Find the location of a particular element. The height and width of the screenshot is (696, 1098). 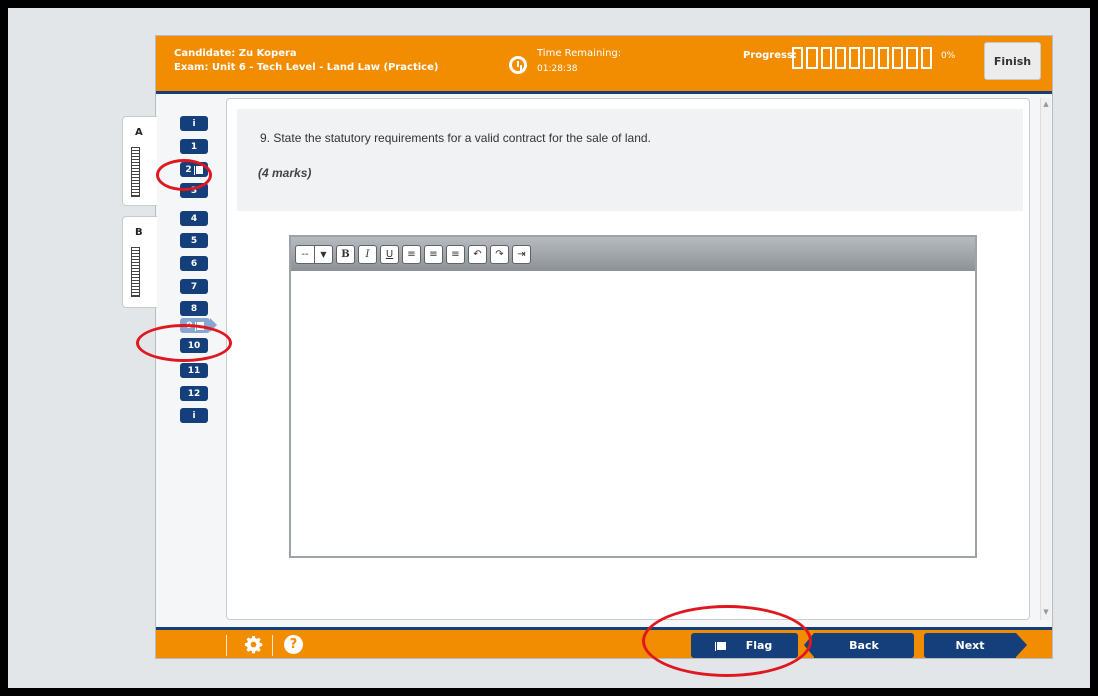

question-button-9: 9 is located at coordinates (198, 325).